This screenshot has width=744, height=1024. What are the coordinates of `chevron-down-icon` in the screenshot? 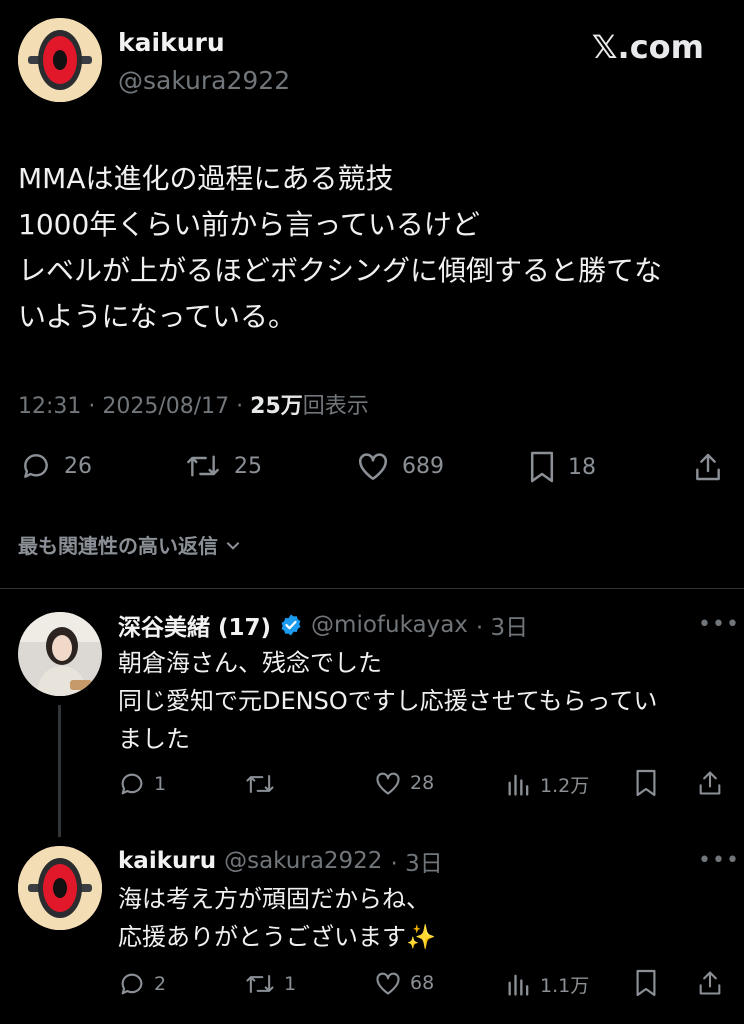 It's located at (233, 545).